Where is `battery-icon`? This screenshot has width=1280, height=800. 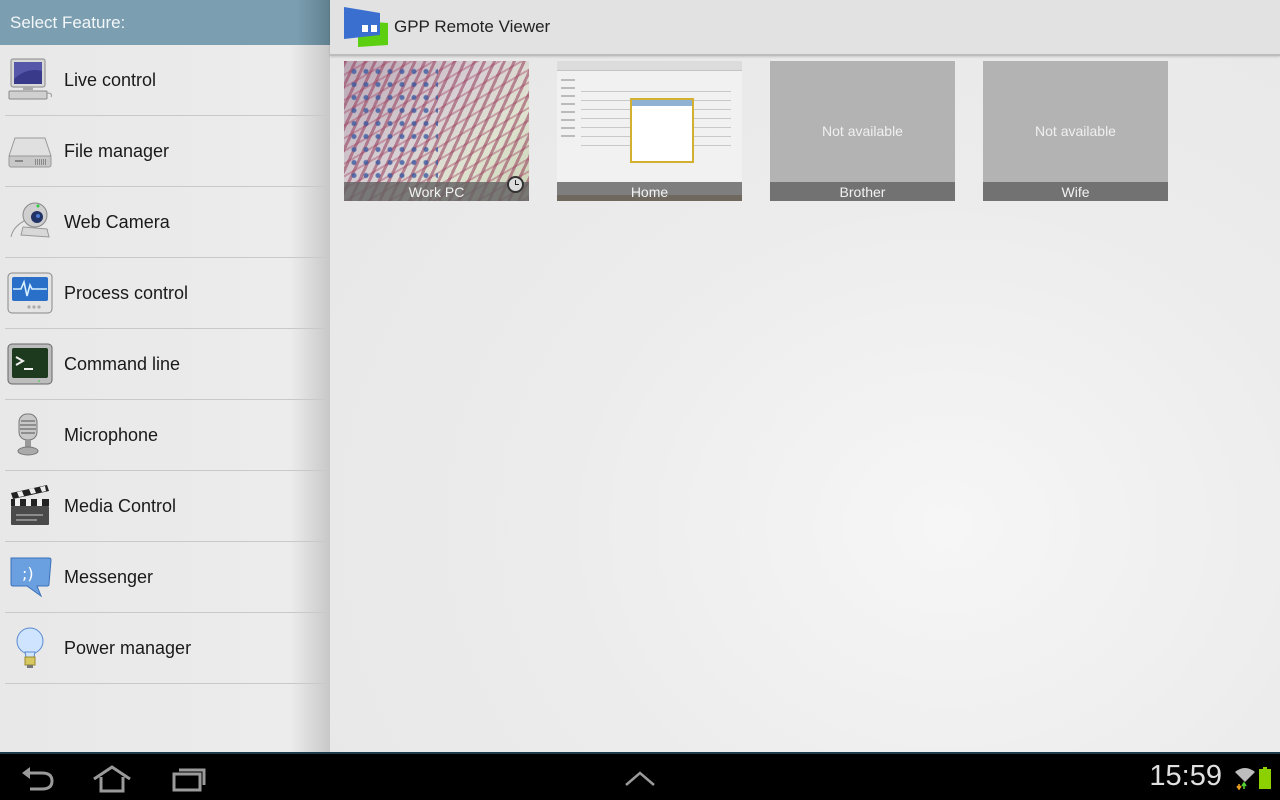 battery-icon is located at coordinates (1265, 778).